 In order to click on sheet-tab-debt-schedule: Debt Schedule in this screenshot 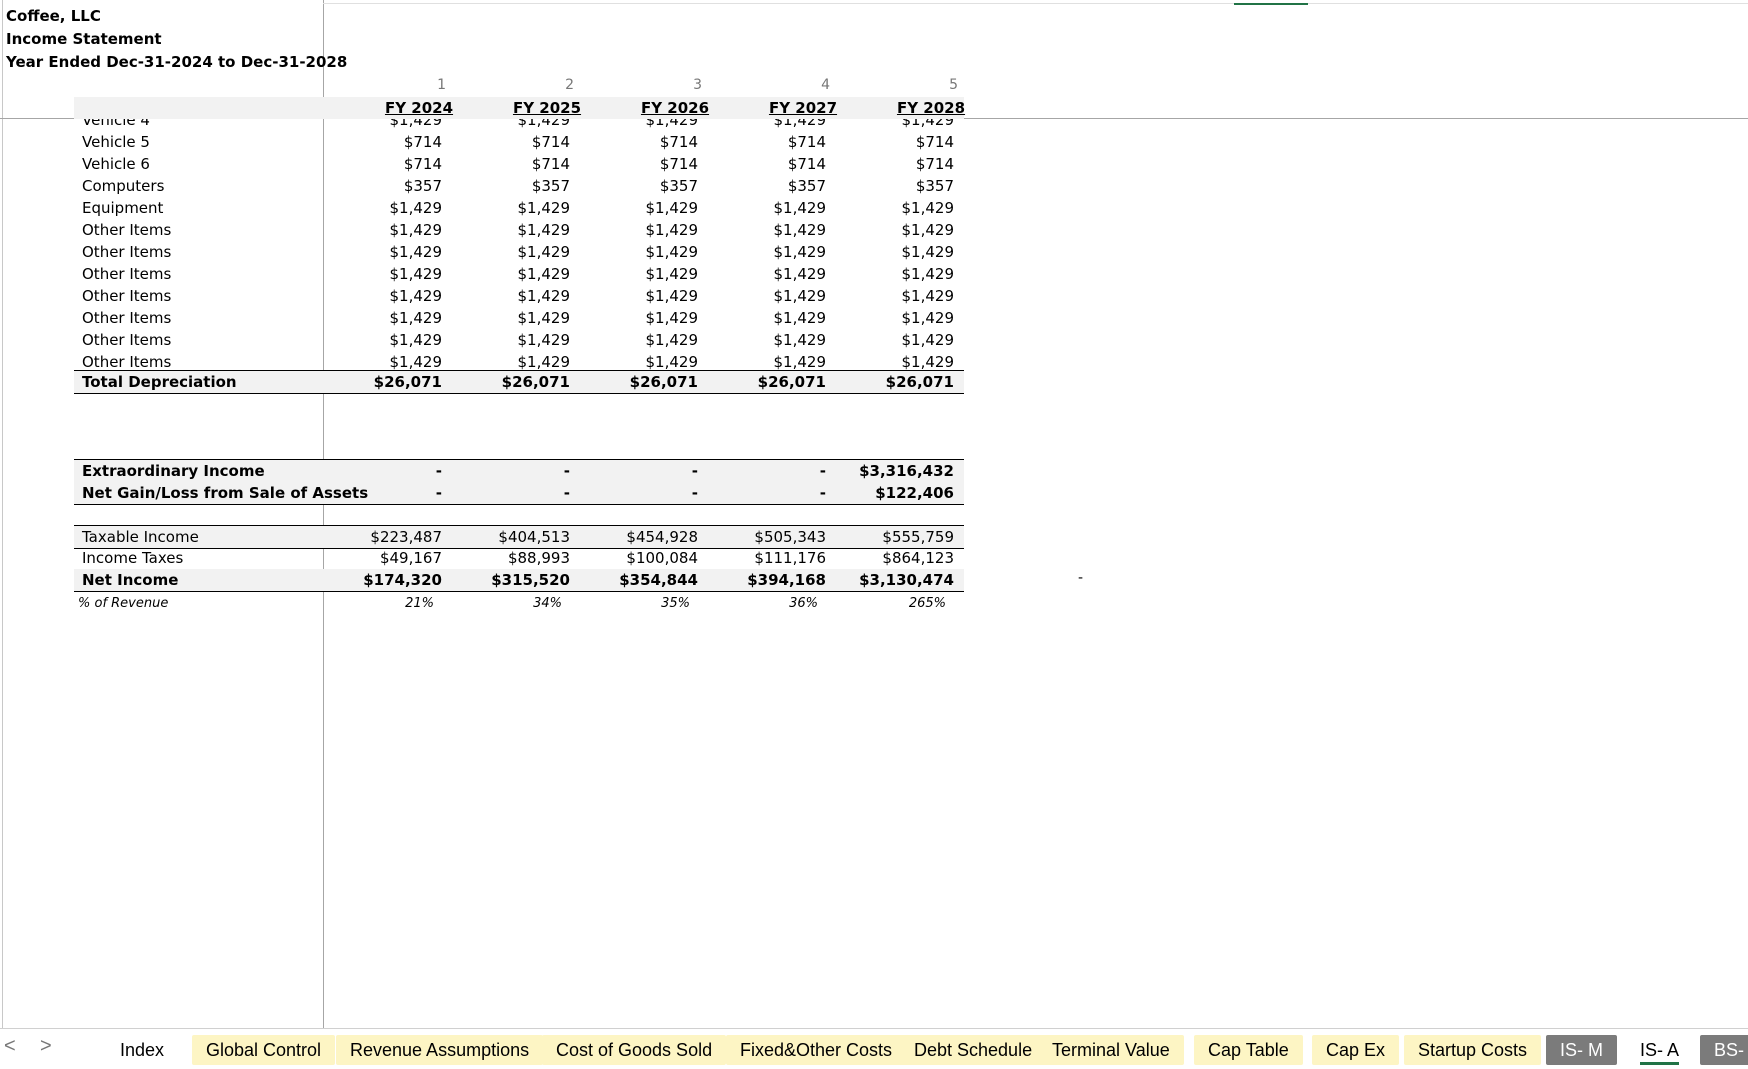, I will do `click(973, 1050)`.